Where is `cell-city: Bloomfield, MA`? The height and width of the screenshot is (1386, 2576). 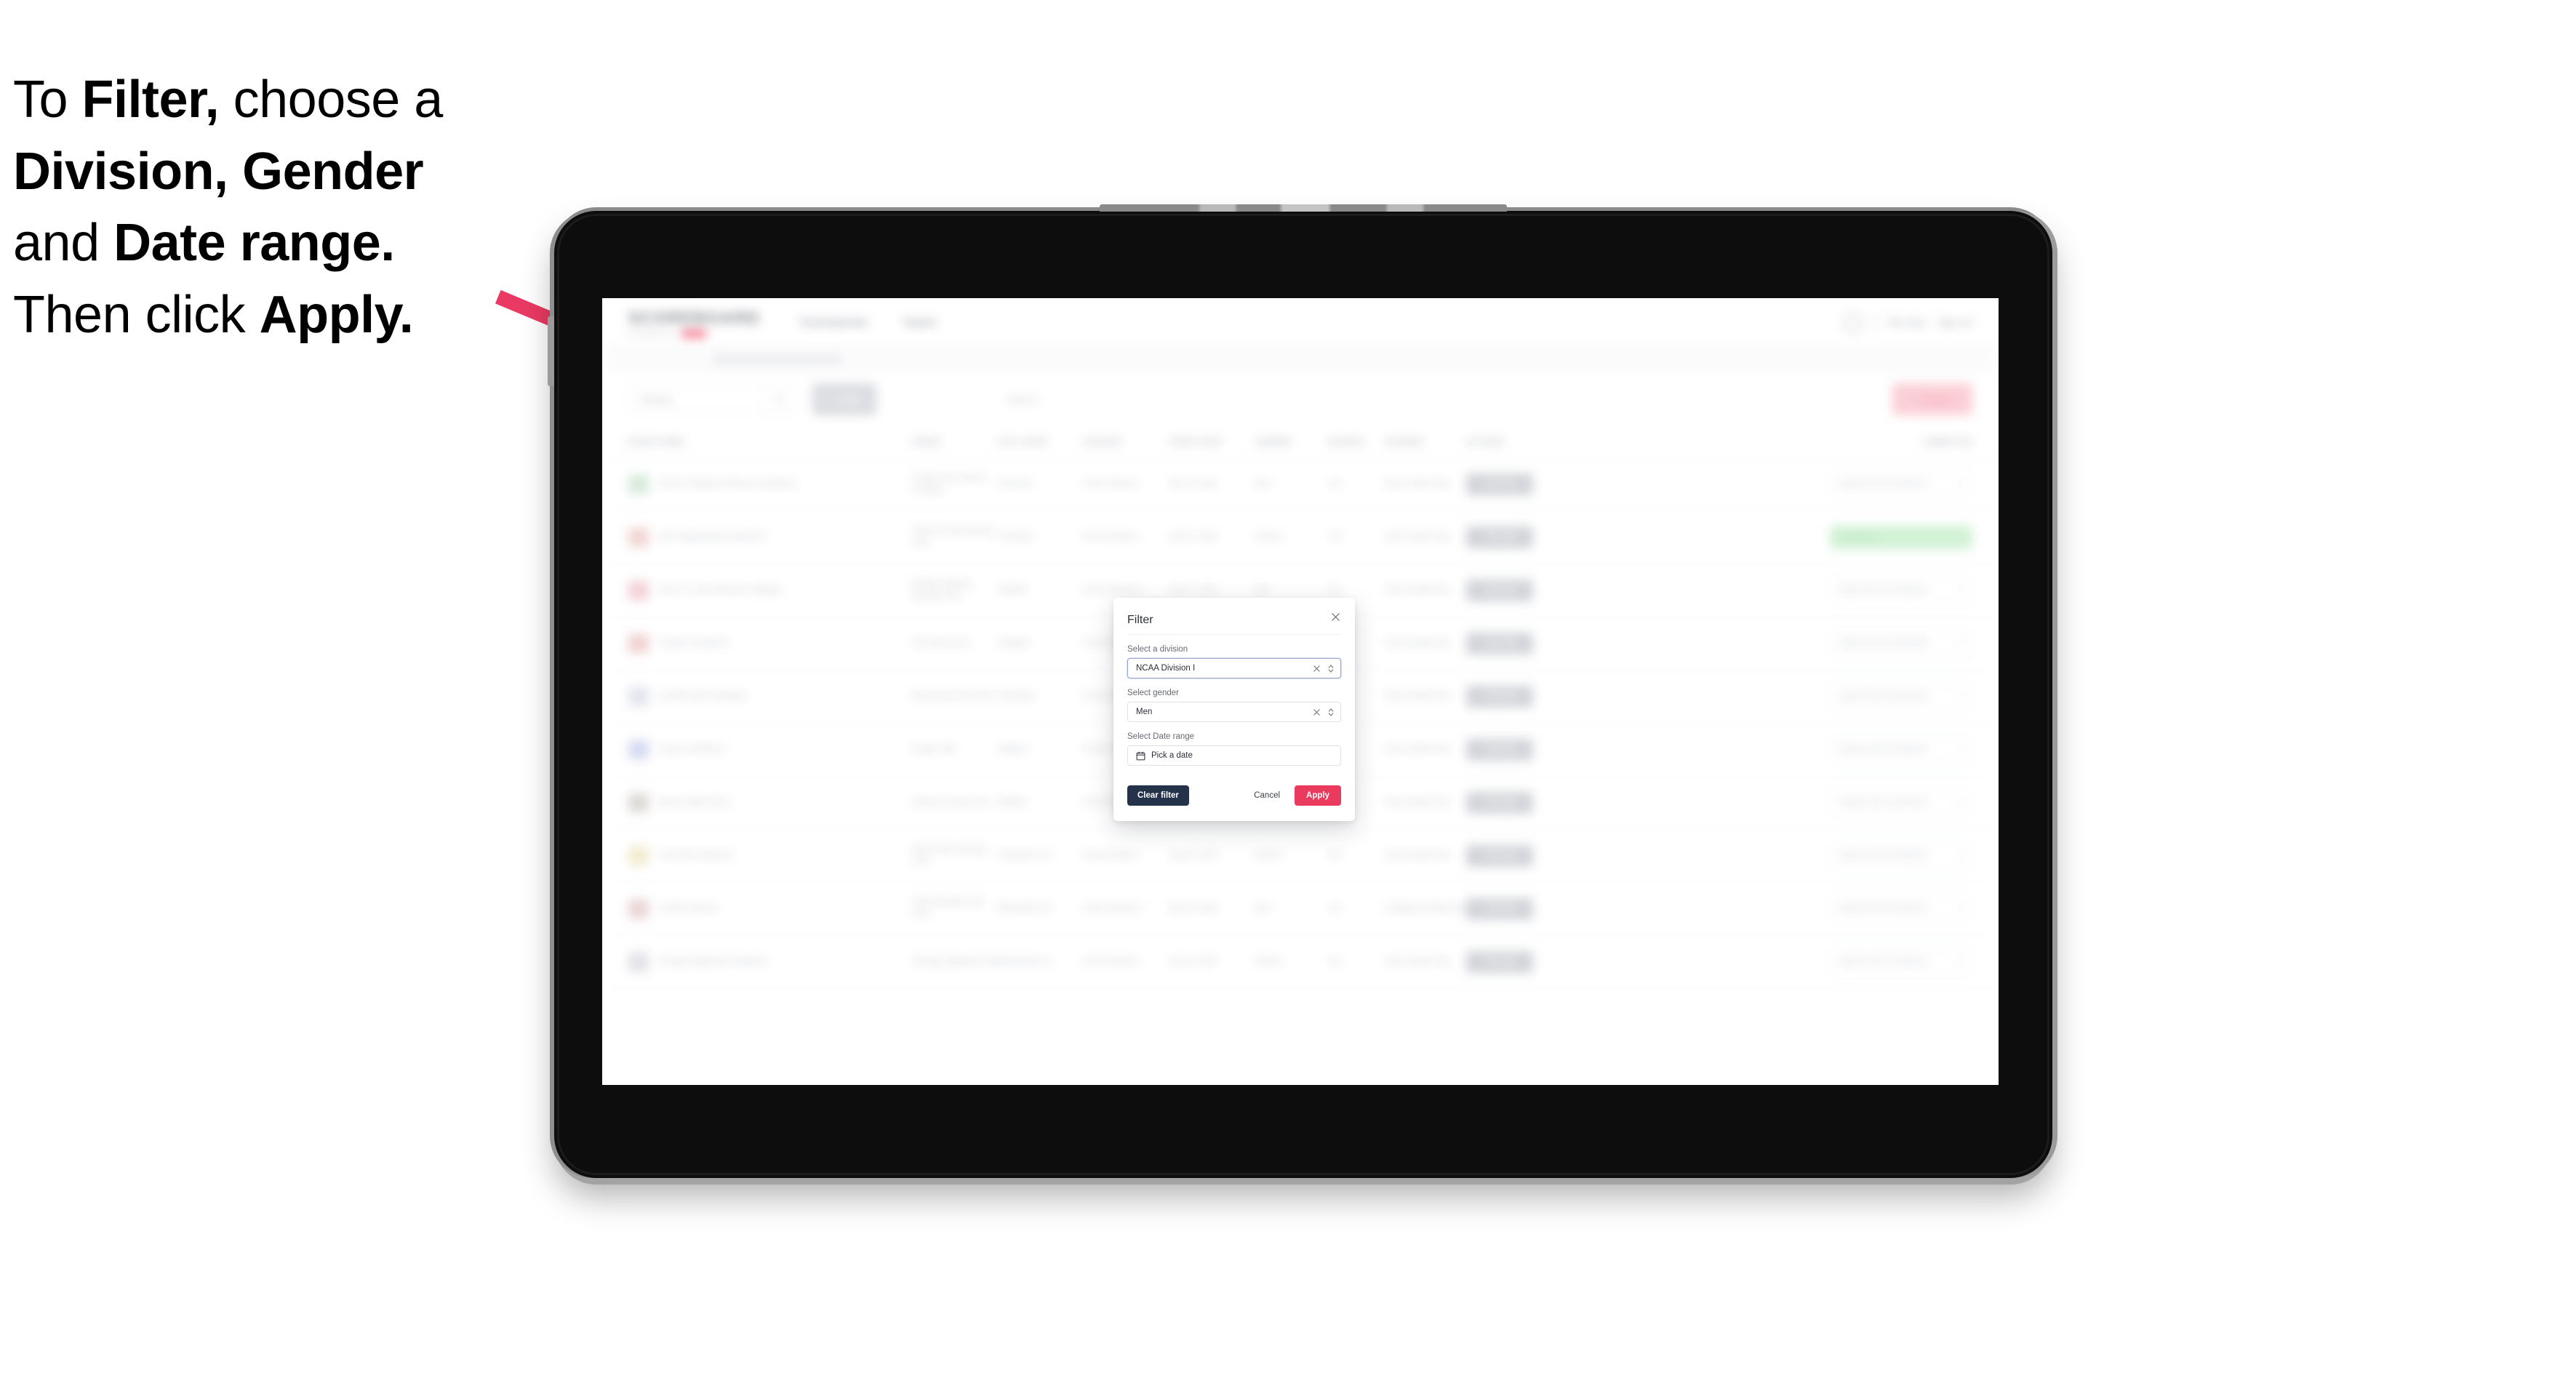
cell-city: Bloomfield, MA is located at coordinates (1025, 909).